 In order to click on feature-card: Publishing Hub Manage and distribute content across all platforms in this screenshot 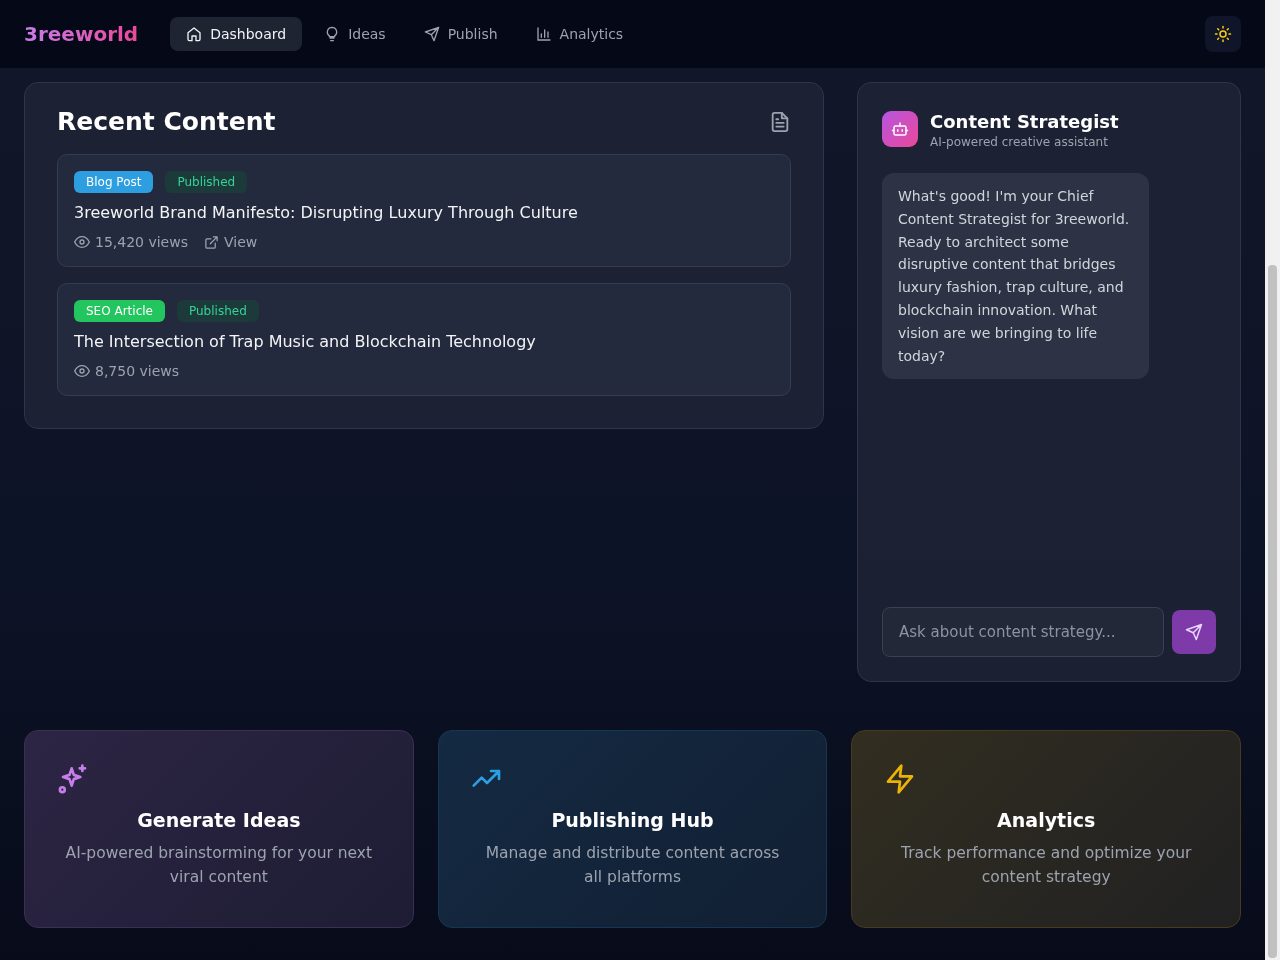, I will do `click(632, 829)`.